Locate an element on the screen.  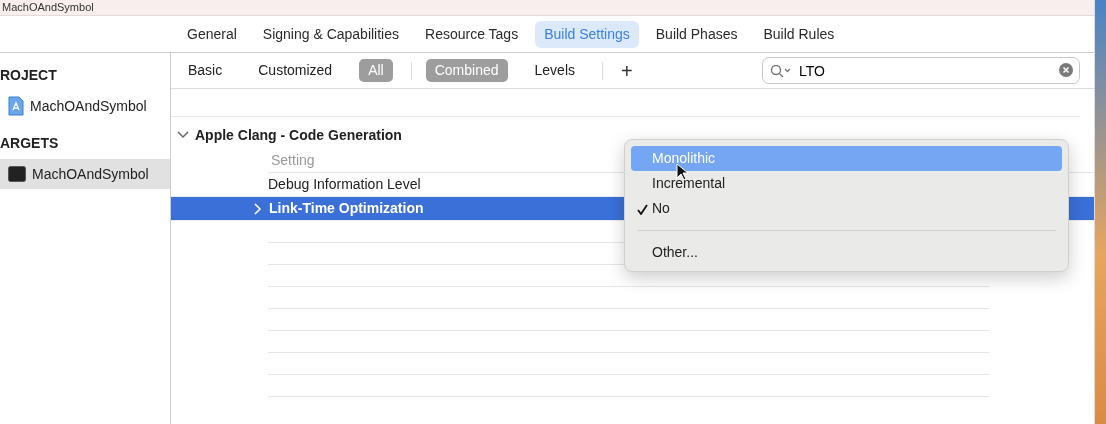
sidebar-section-header: ARGETS is located at coordinates (30, 143).